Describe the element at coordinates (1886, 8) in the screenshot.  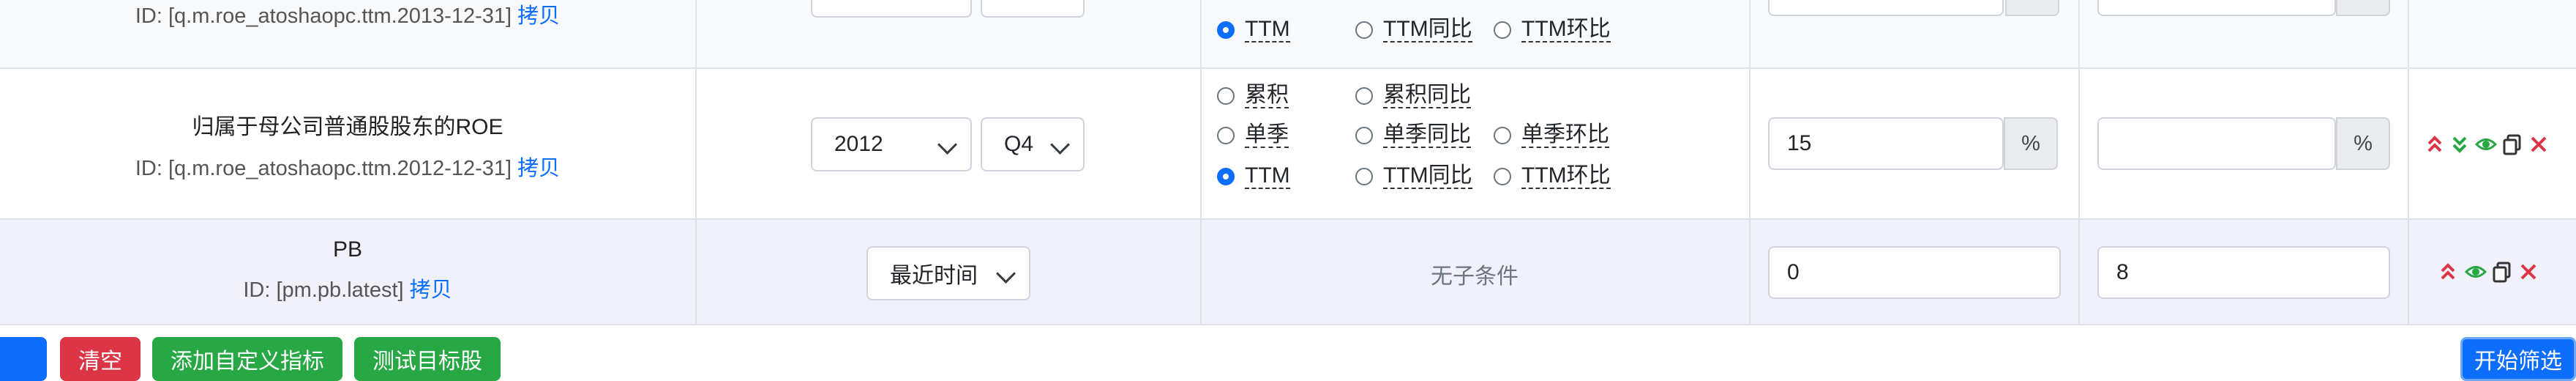
I see `min-value-input` at that location.